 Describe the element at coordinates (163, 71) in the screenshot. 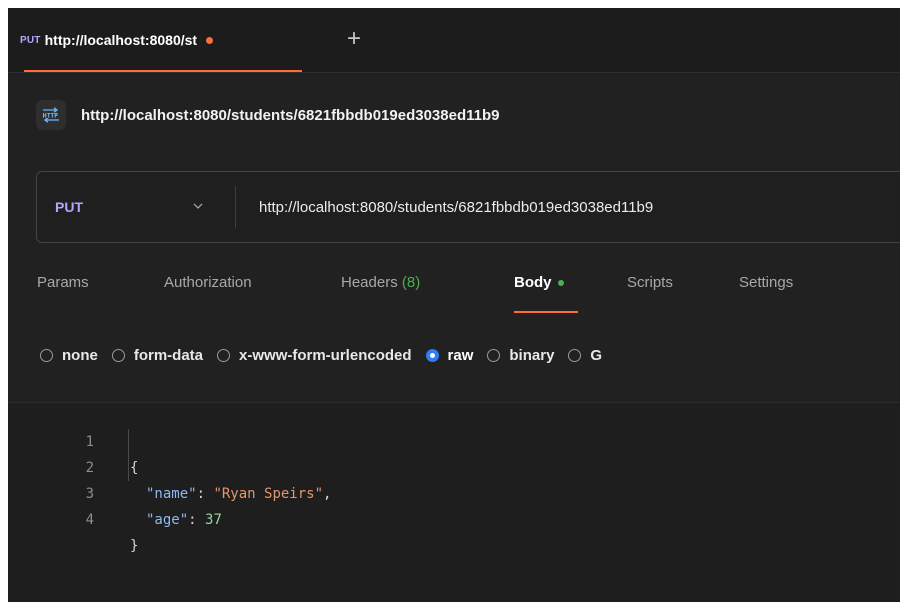

I see `active-tab-indicator` at that location.